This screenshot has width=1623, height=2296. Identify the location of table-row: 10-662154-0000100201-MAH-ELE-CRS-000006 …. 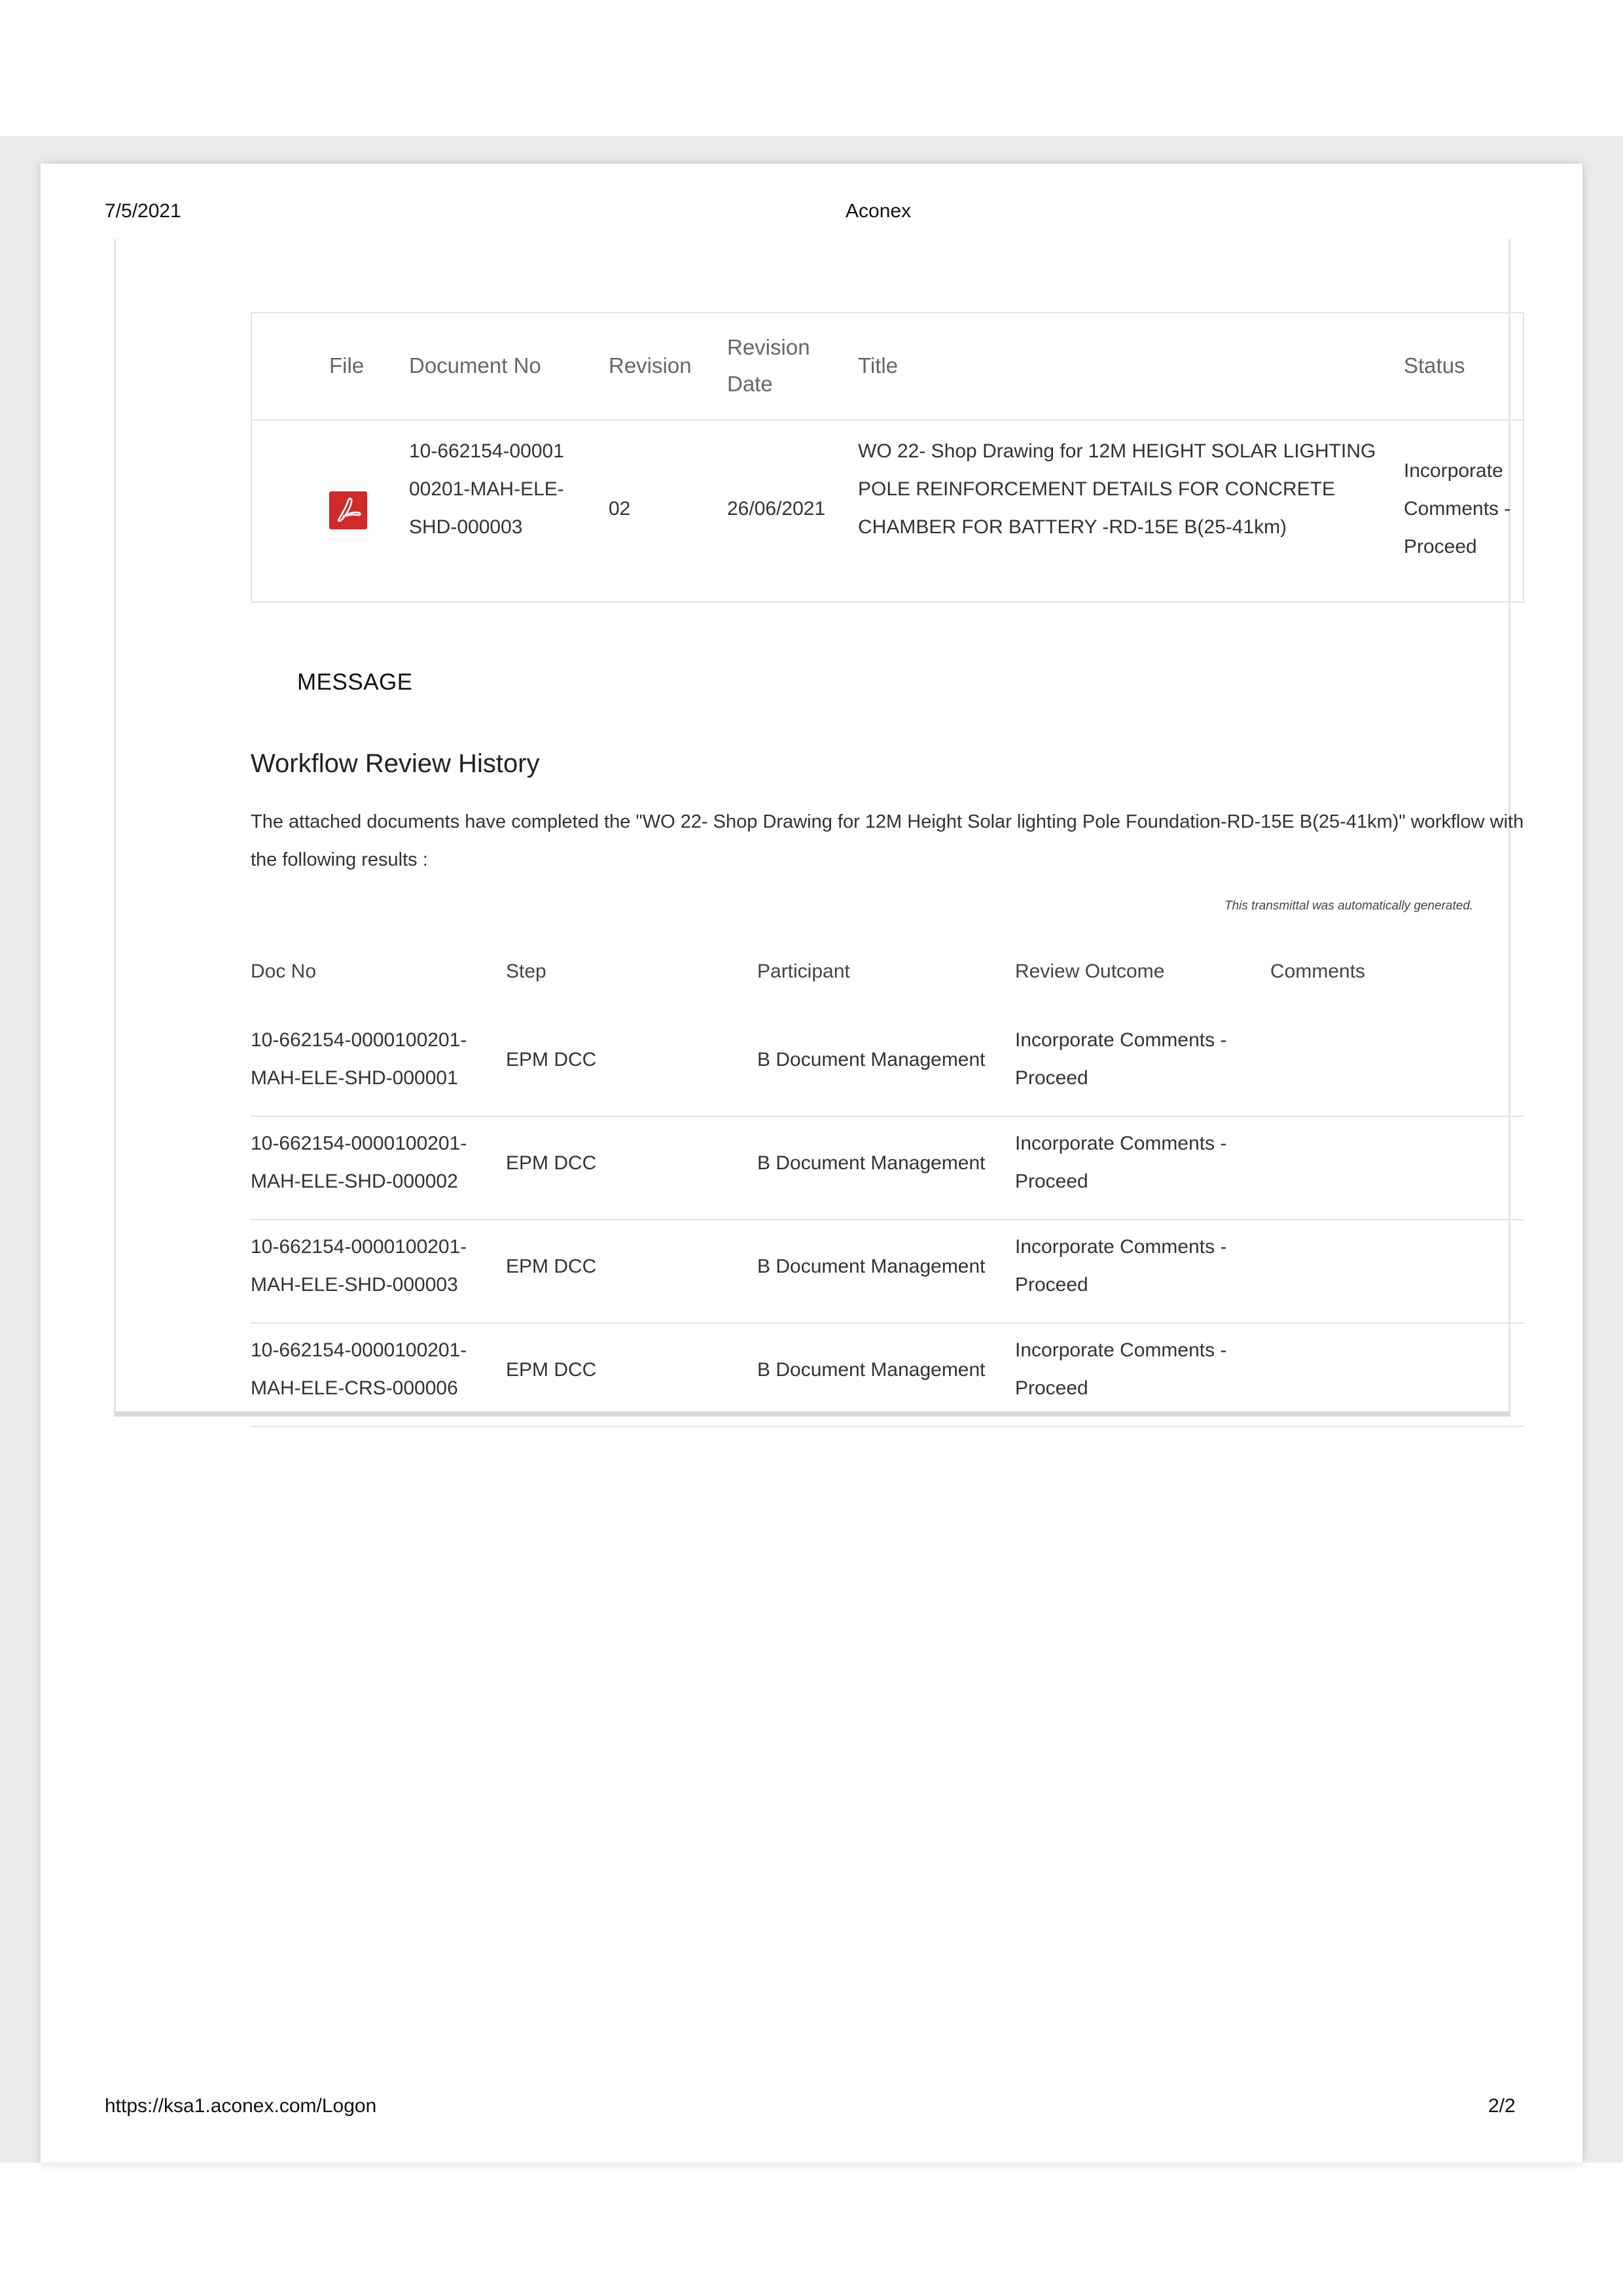
(888, 1375).